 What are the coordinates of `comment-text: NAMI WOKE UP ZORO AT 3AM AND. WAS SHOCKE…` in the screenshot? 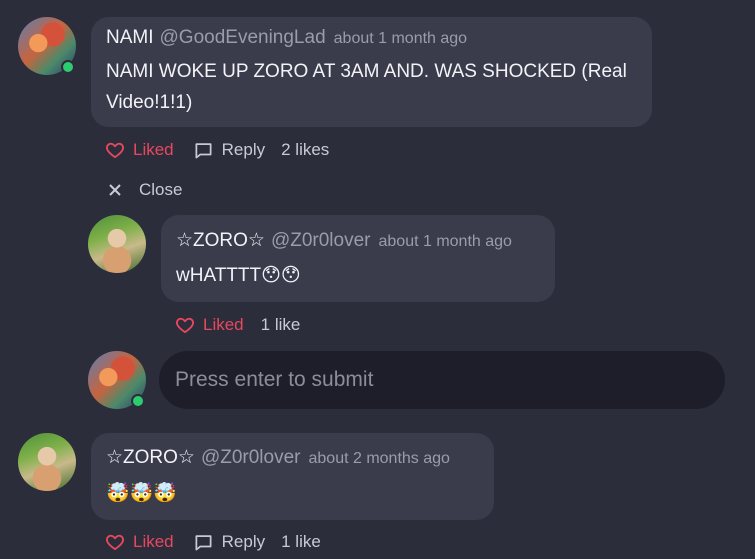 It's located at (366, 87).